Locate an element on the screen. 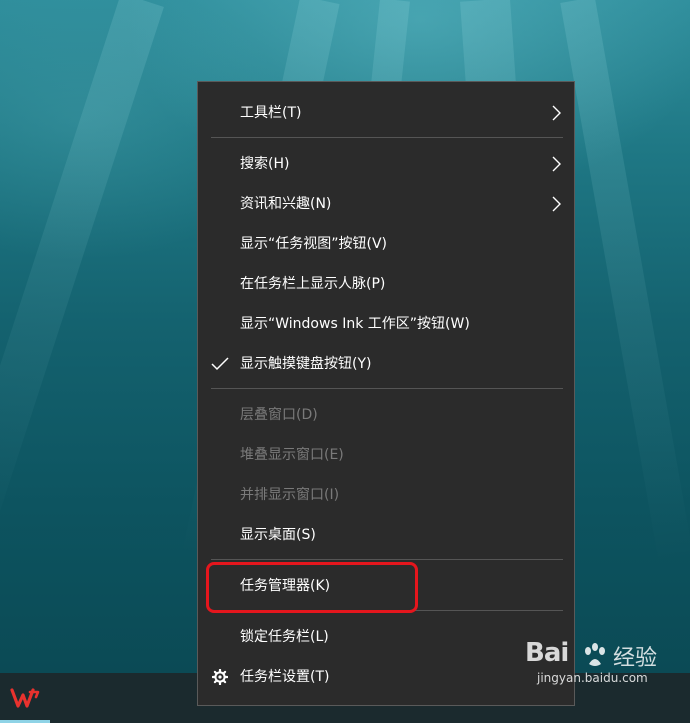 The height and width of the screenshot is (723, 690). menu-item-label: 在任务栏上显示人脉(P) is located at coordinates (313, 284).